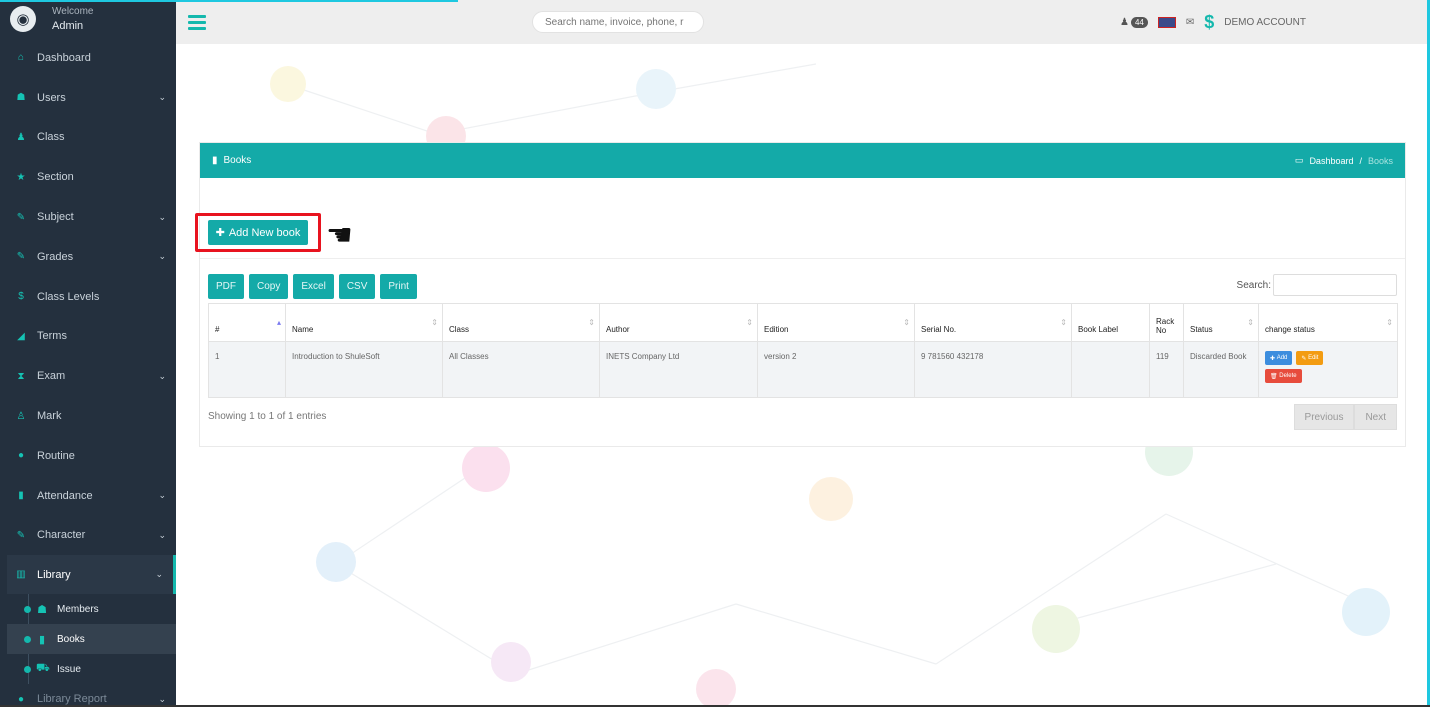 Image resolution: width=1430 pixels, height=707 pixels. I want to click on export-buttons: PDF Copy Excel CSV Print, so click(312, 286).